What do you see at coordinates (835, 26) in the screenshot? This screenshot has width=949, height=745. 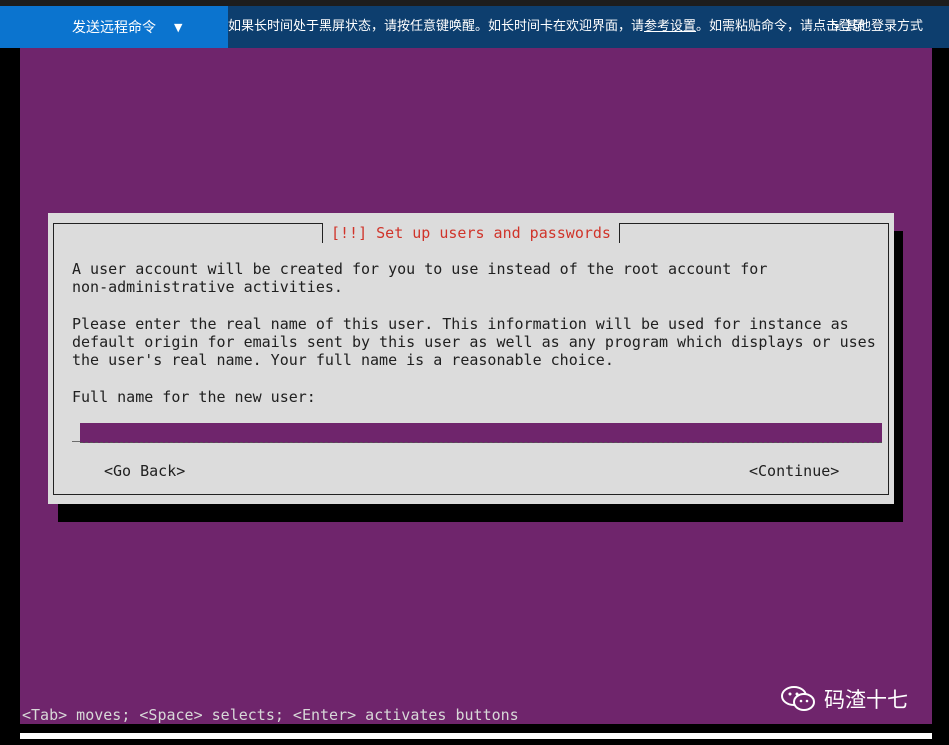 I see `login-icon: ⇲` at bounding box center [835, 26].